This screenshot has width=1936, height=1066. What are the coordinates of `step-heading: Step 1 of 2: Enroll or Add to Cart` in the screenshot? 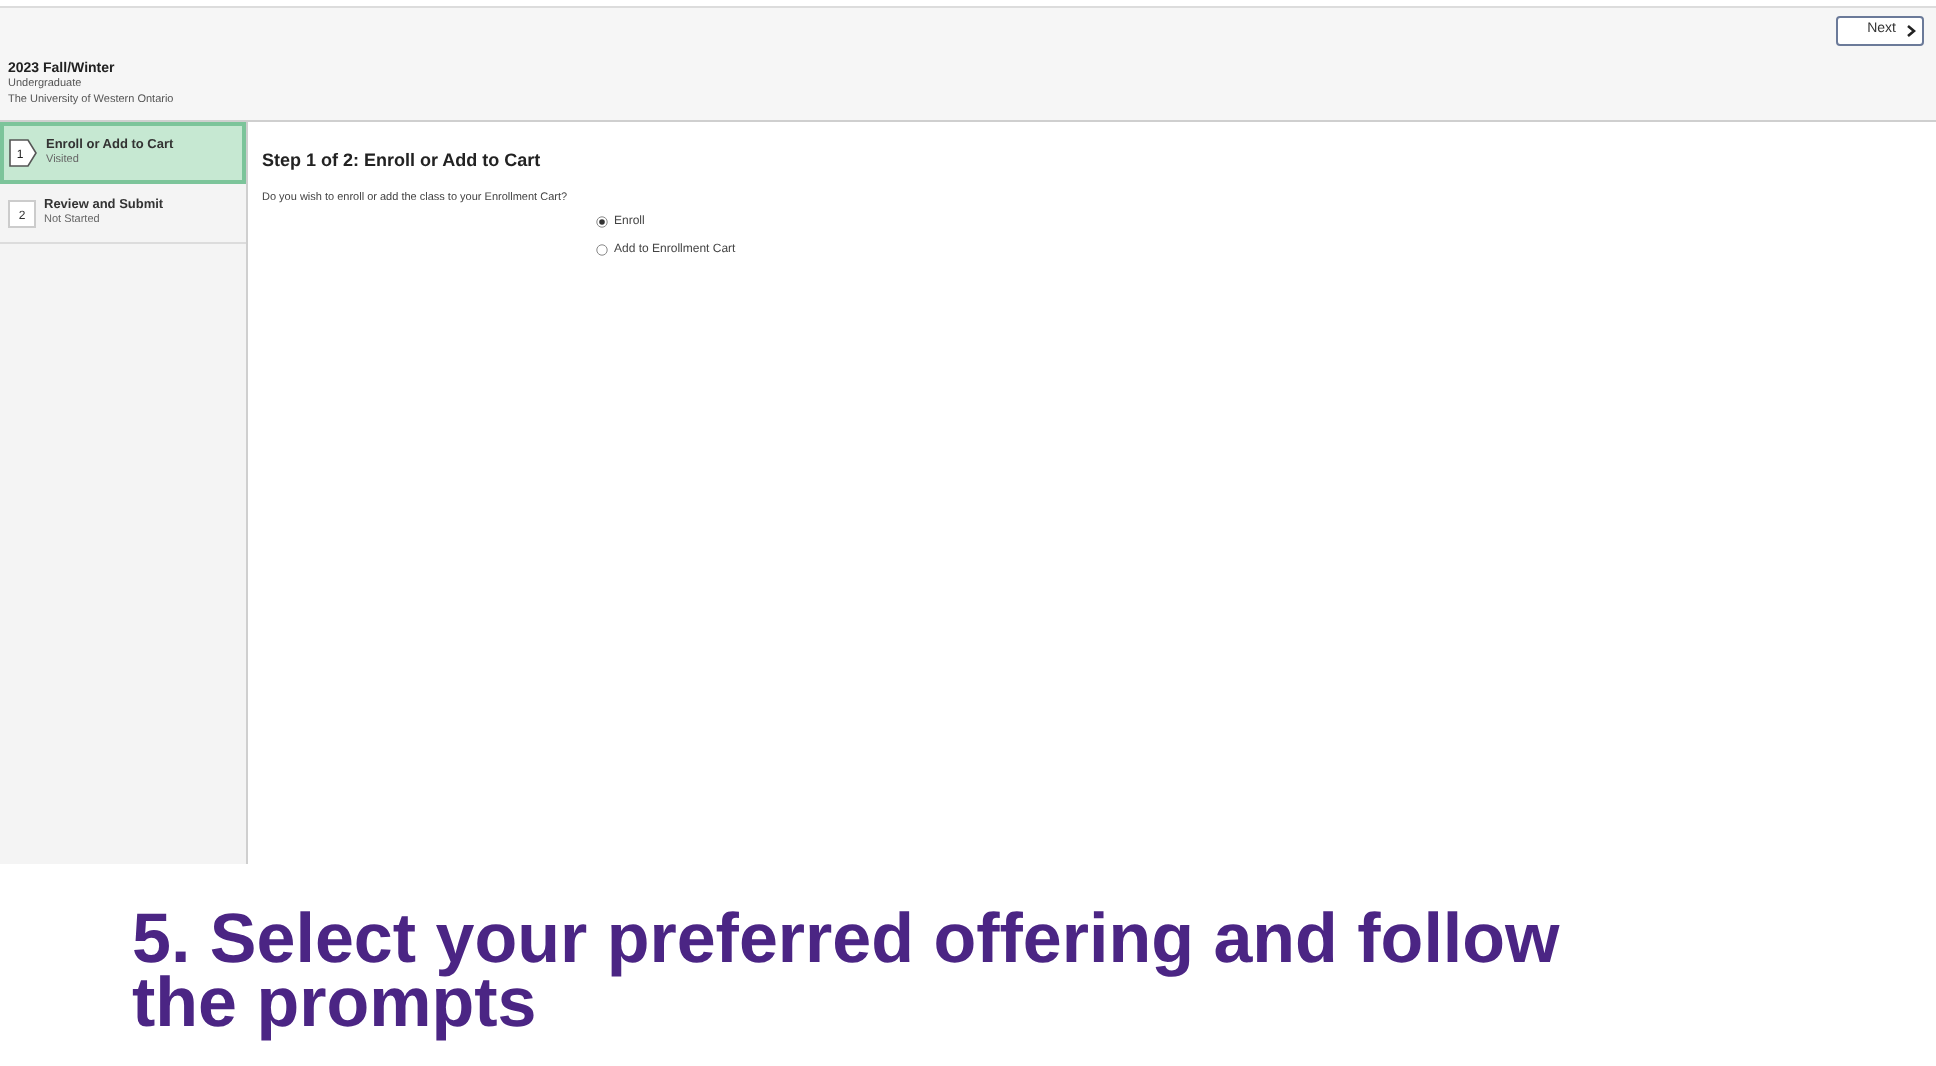 It's located at (402, 161).